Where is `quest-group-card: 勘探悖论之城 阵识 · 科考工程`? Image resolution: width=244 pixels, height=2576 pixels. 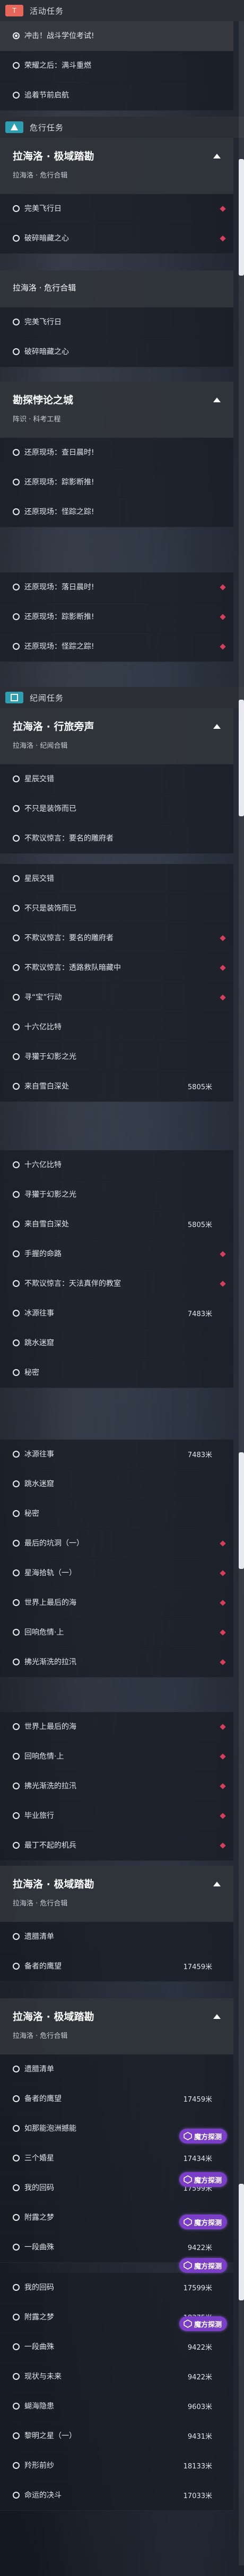 quest-group-card: 勘探悖论之城 阵识 · 科考工程 is located at coordinates (117, 410).